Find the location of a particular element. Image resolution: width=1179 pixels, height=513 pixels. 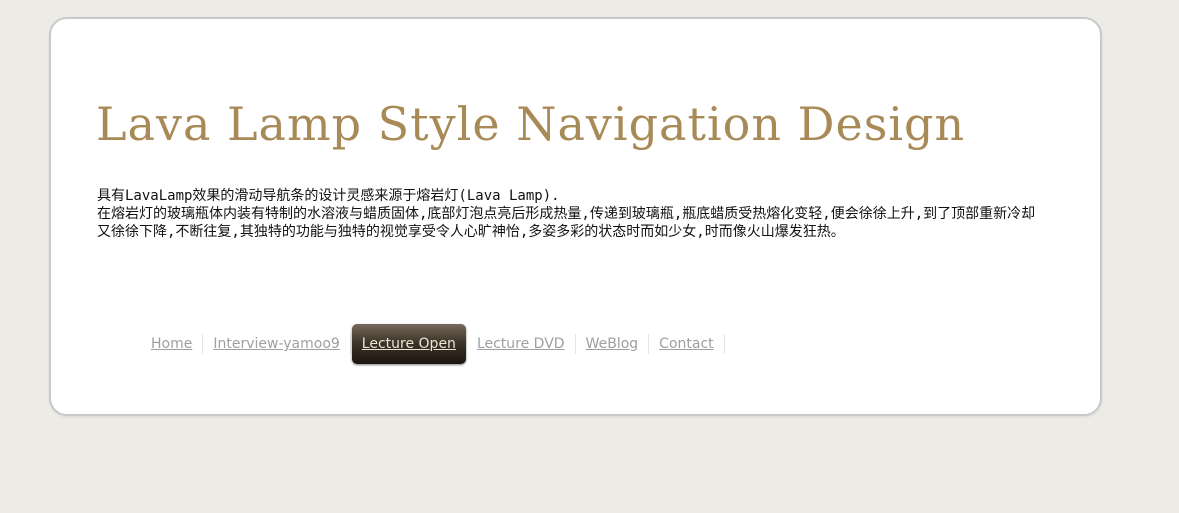

nav-link-weblog: WeBlog is located at coordinates (612, 344).